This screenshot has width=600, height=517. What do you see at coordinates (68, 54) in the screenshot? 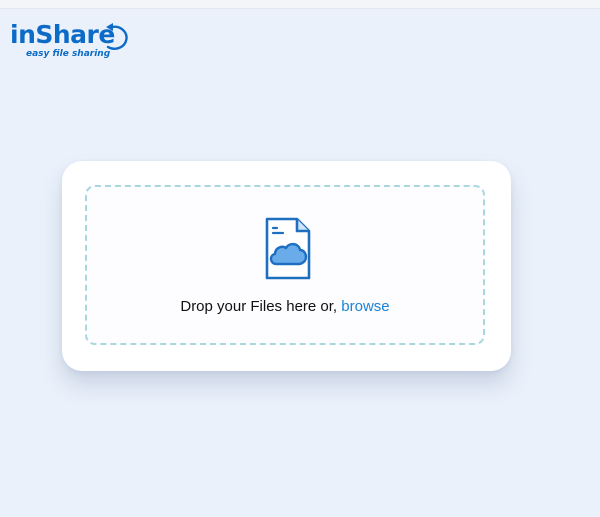
I see `logo-tagline: easy file sharing` at bounding box center [68, 54].